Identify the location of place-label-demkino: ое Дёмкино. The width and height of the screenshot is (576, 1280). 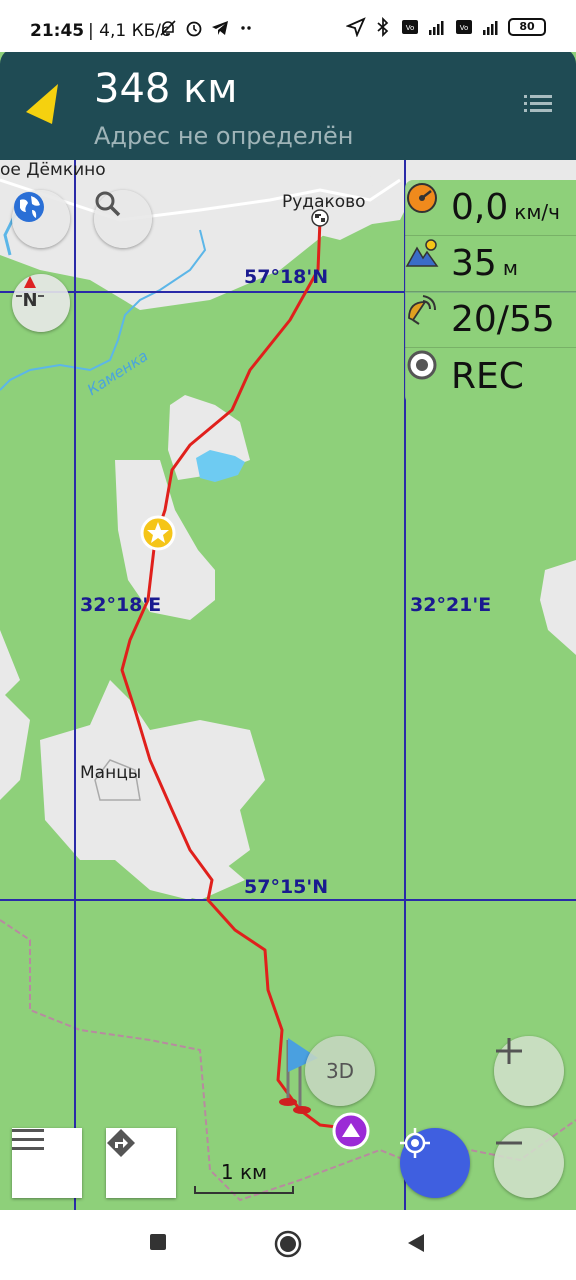
(53, 170).